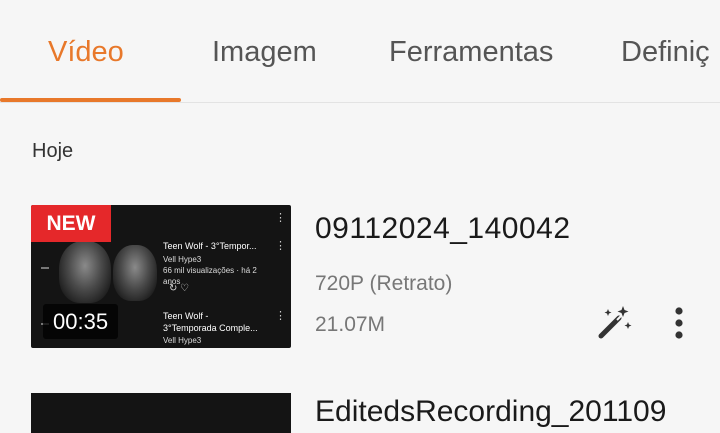 This screenshot has width=720, height=433. What do you see at coordinates (350, 324) in the screenshot?
I see `video-size: 21.07M` at bounding box center [350, 324].